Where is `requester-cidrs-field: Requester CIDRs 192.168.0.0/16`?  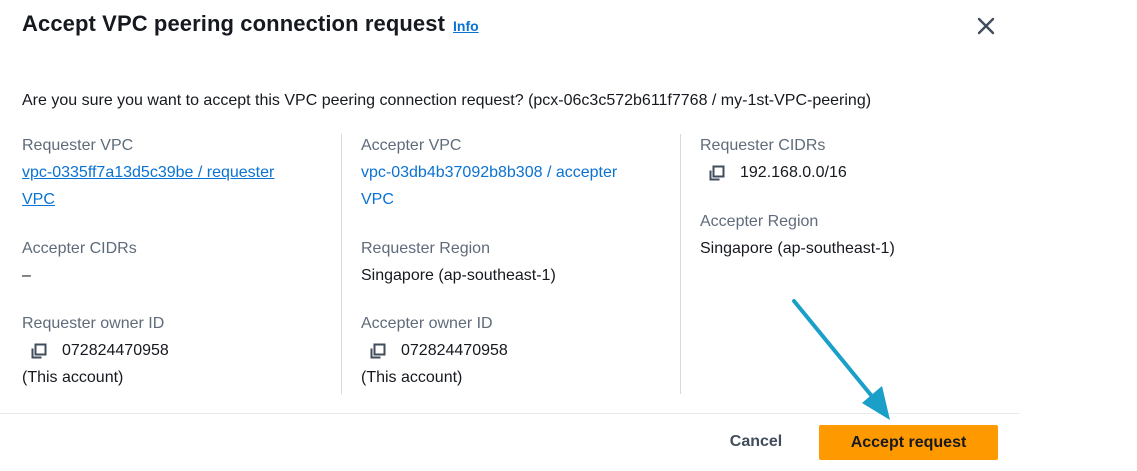 requester-cidrs-field: Requester CIDRs 192.168.0.0/16 is located at coordinates (850, 159).